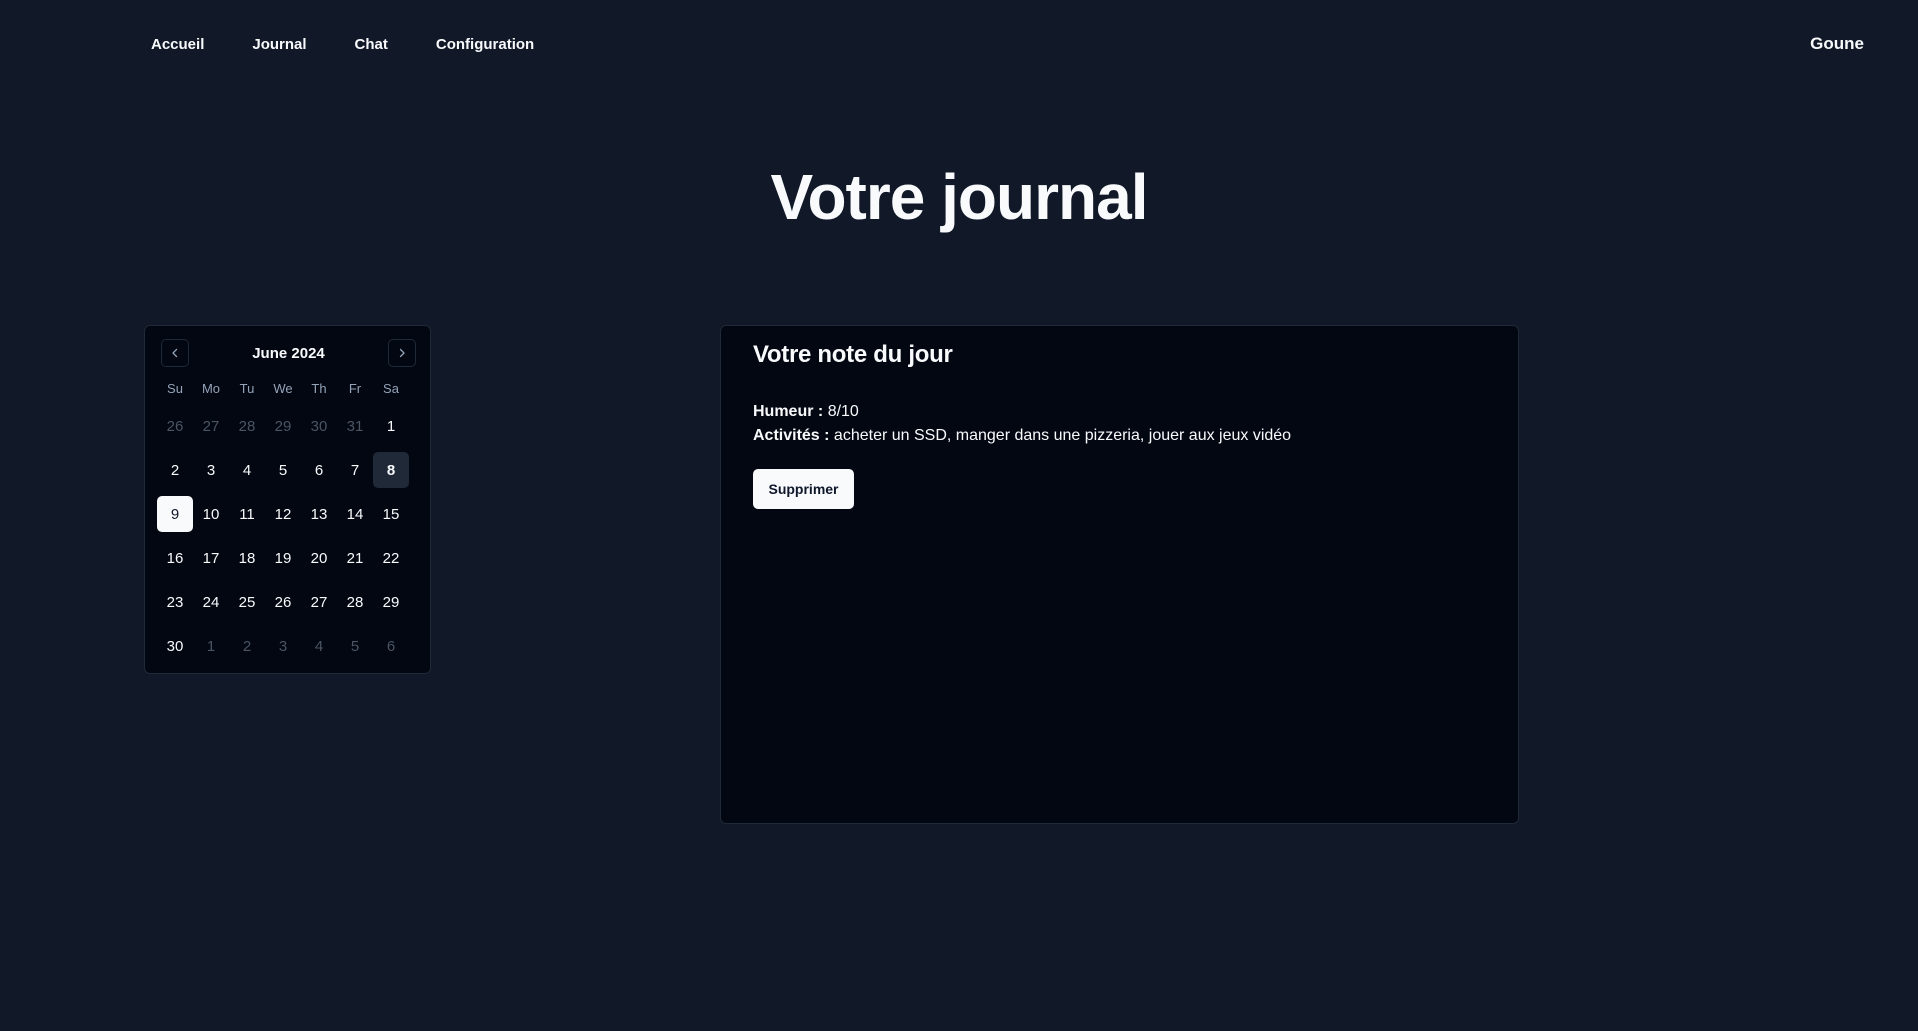 This screenshot has height=1031, width=1918. I want to click on calendar-header: June 2024, so click(288, 353).